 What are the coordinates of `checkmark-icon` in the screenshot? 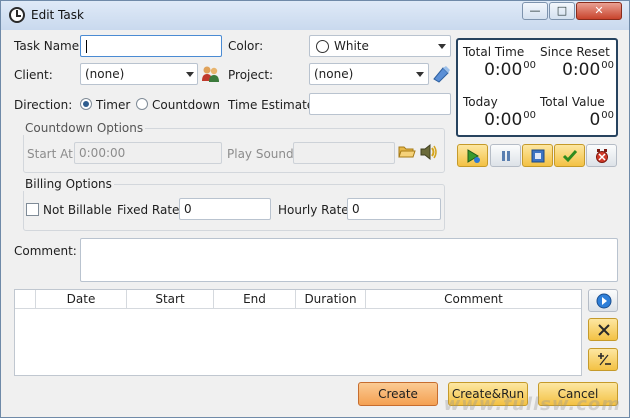 It's located at (570, 156).